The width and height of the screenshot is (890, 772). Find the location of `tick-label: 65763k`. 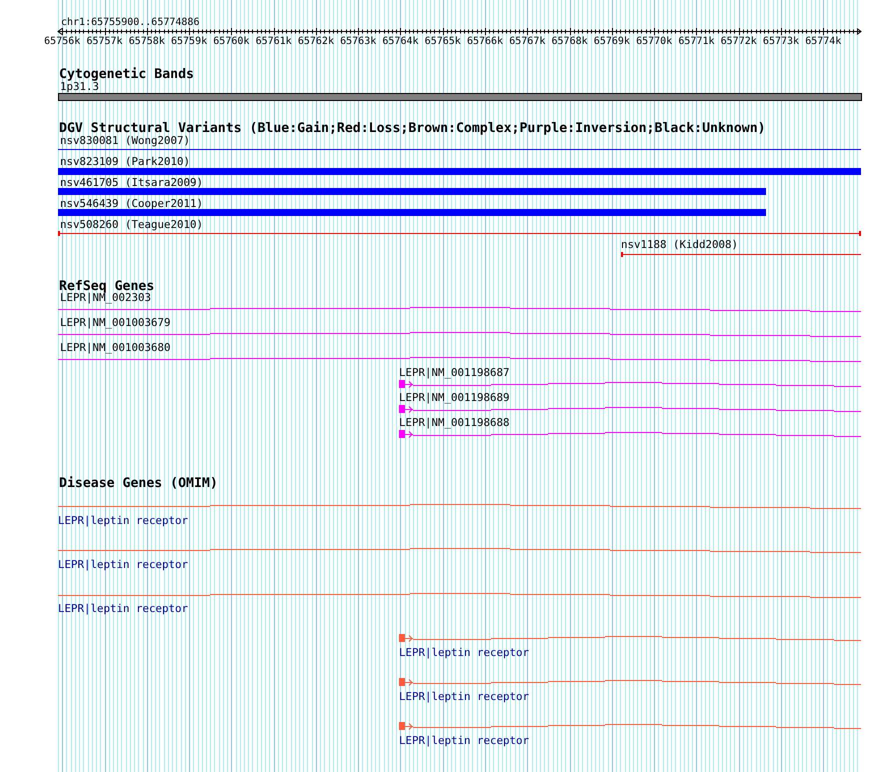

tick-label: 65763k is located at coordinates (358, 41).